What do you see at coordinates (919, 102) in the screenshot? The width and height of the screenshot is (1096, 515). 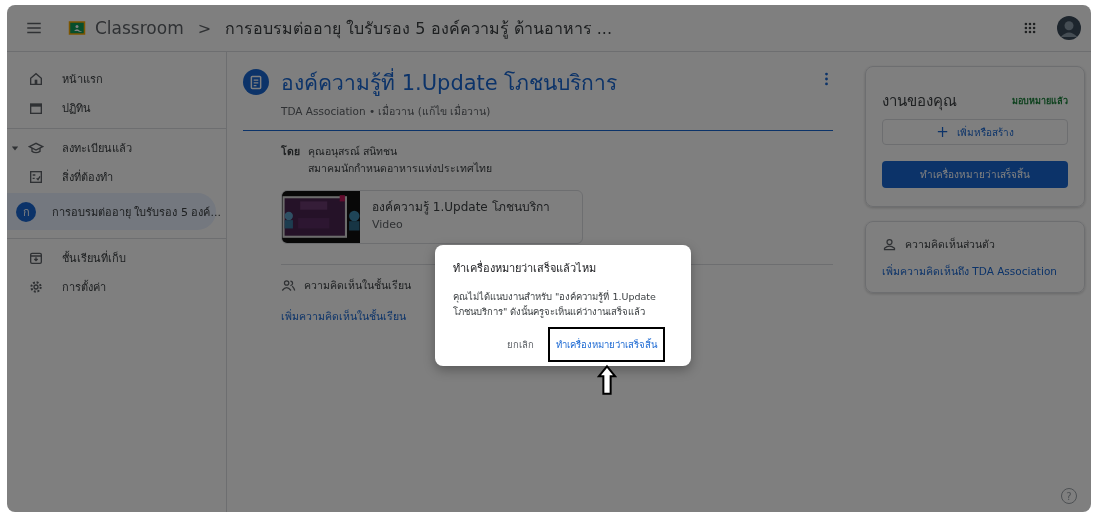 I see `your-work-title: งานของคุณ` at bounding box center [919, 102].